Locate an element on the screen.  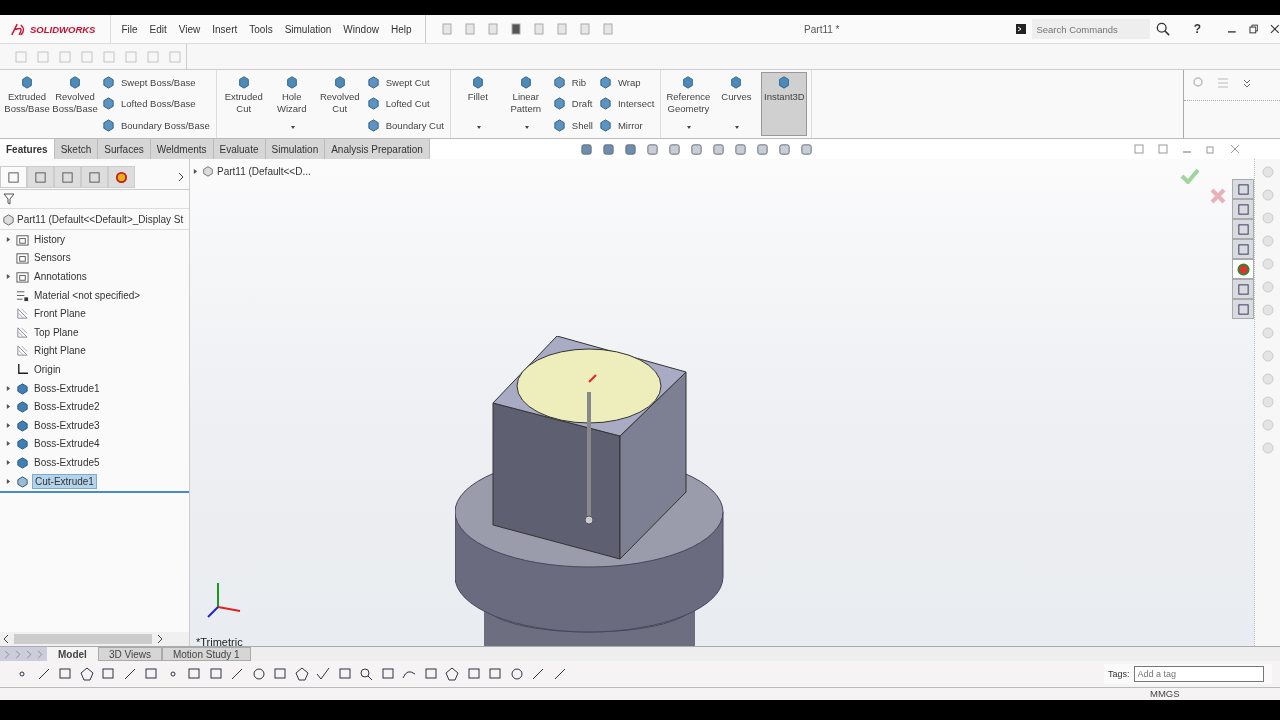
ribbon-button: Fillet is located at coordinates (477, 104).